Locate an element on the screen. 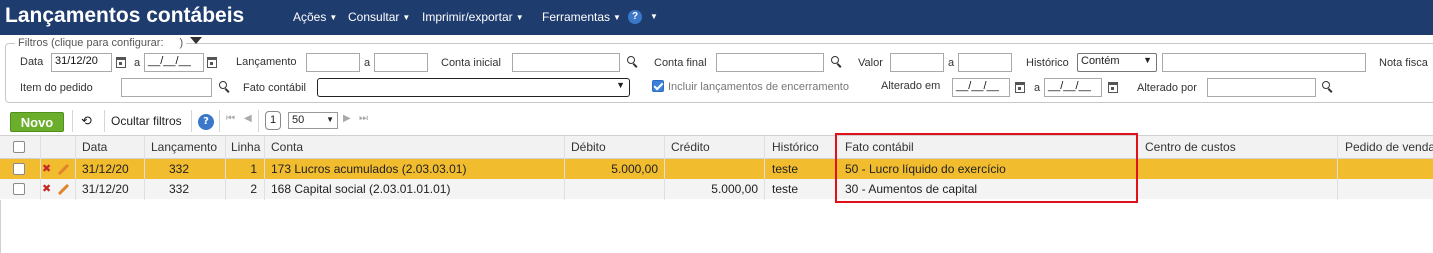 The height and width of the screenshot is (253, 1433). menu-imprimir-exportar: Imprimir/exportar ▼ is located at coordinates (473, 17).